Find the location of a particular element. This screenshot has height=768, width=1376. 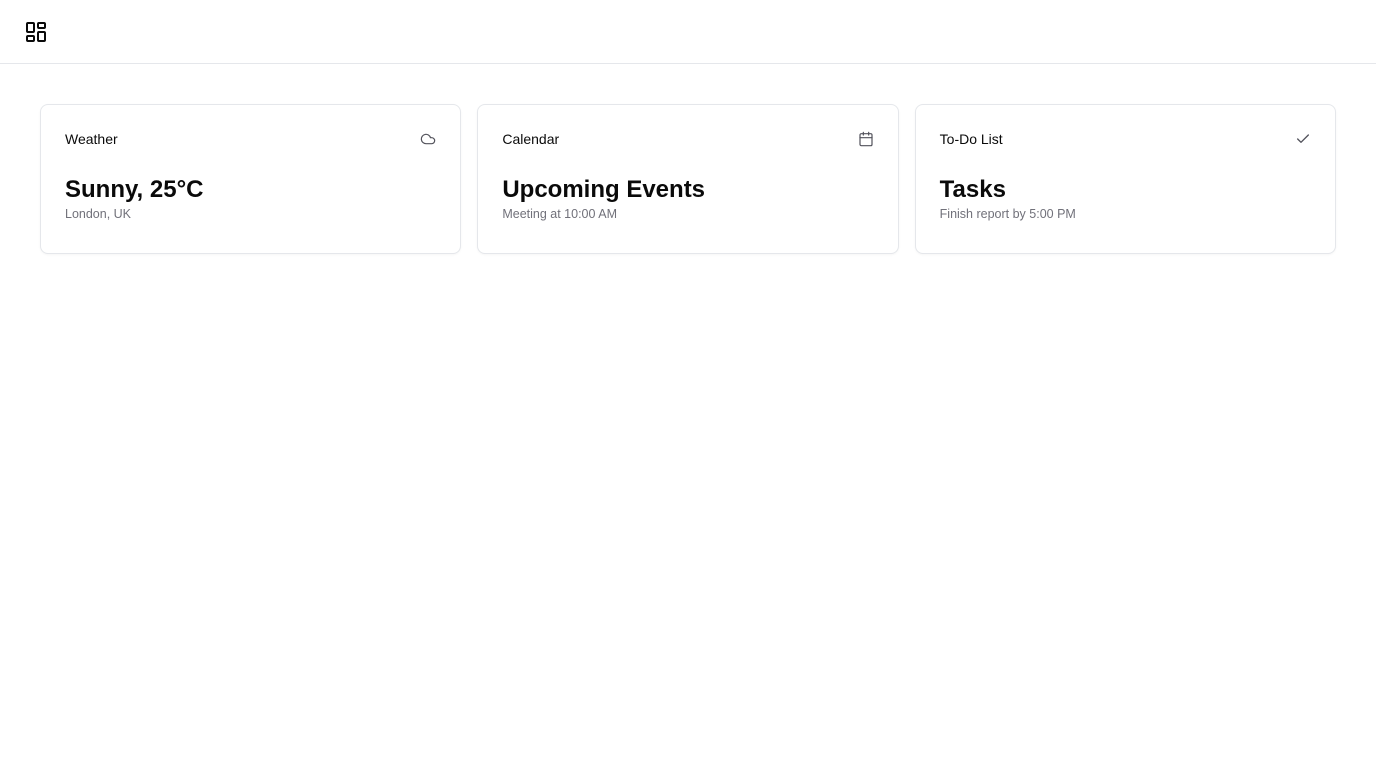

calendar-icon is located at coordinates (866, 139).